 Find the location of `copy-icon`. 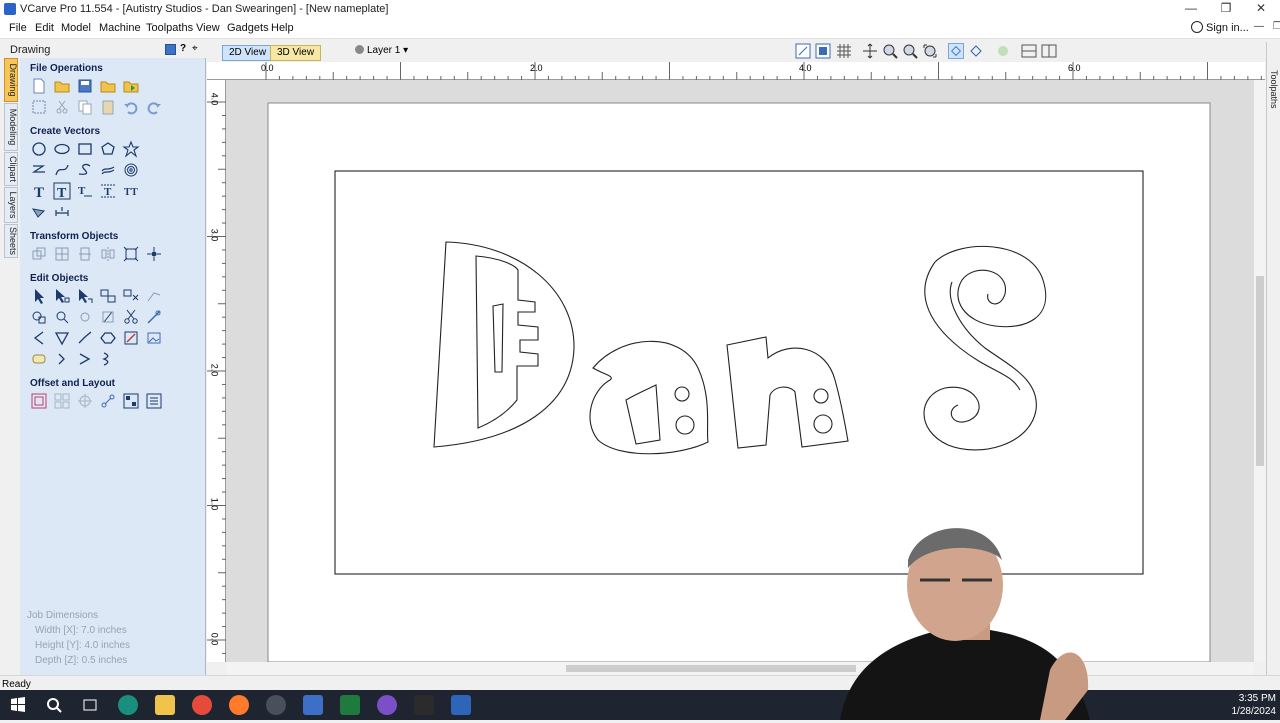

copy-icon is located at coordinates (85, 107).